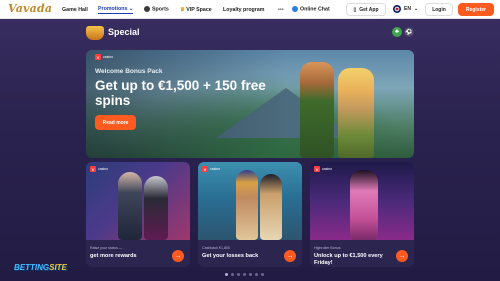 The width and height of the screenshot is (500, 281). Describe the element at coordinates (156, 208) in the screenshot. I see `card-character-woman` at that location.